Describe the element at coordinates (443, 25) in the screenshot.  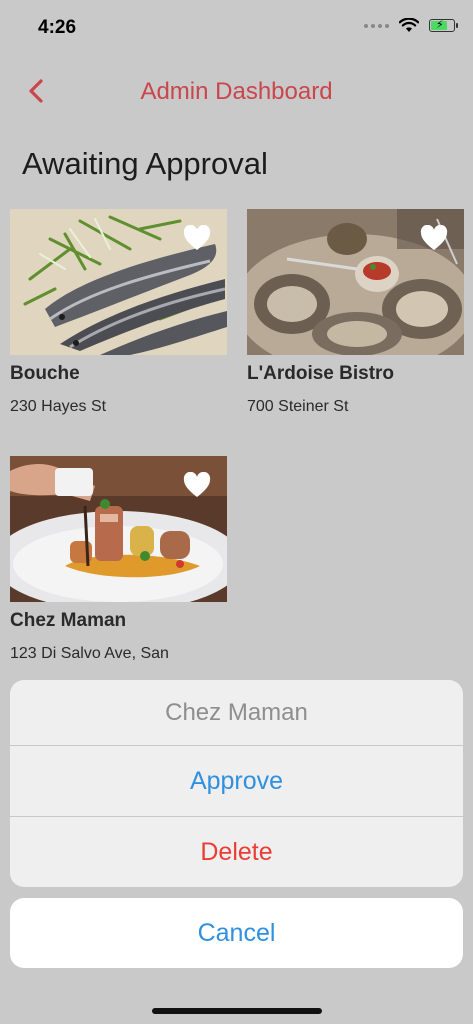
I see `battery-icon: ⚡` at that location.